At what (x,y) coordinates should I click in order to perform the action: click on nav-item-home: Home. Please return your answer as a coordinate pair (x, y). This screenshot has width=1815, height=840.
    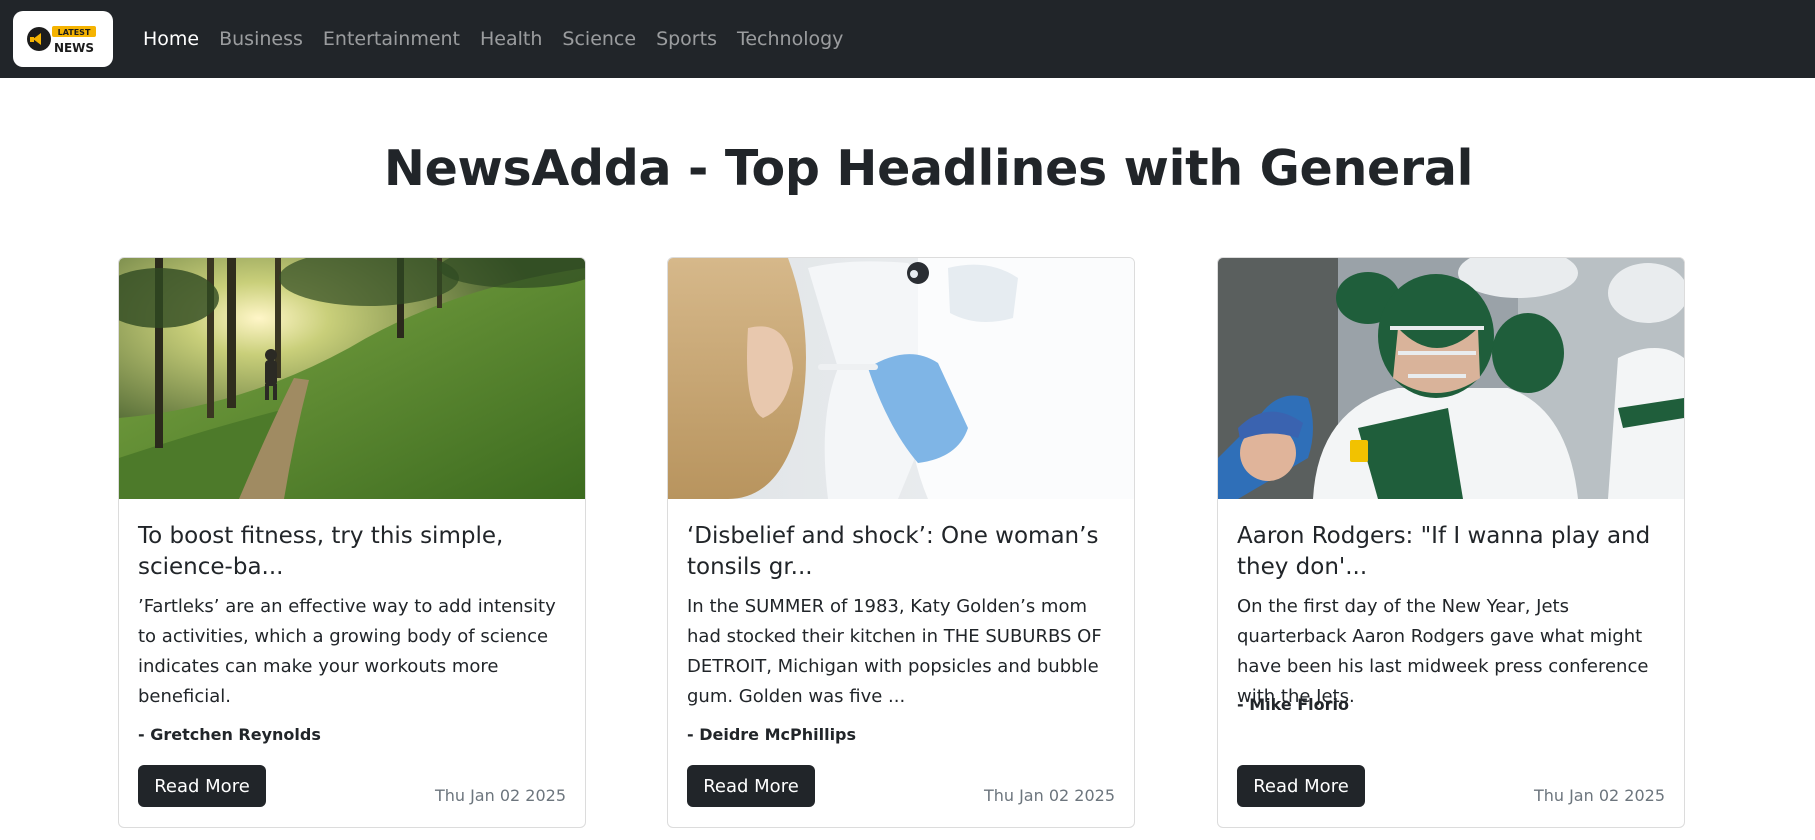
    Looking at the image, I should click on (171, 39).